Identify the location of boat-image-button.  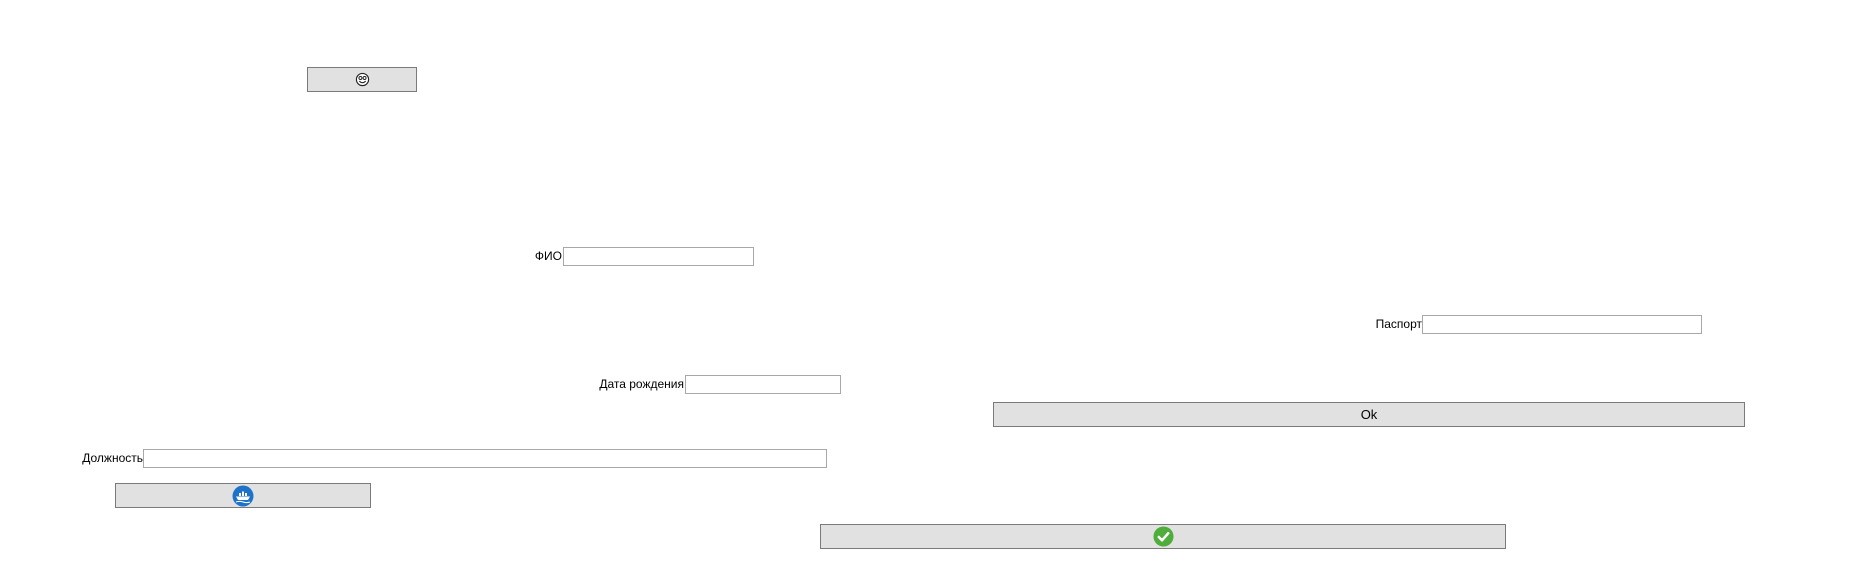
(243, 495).